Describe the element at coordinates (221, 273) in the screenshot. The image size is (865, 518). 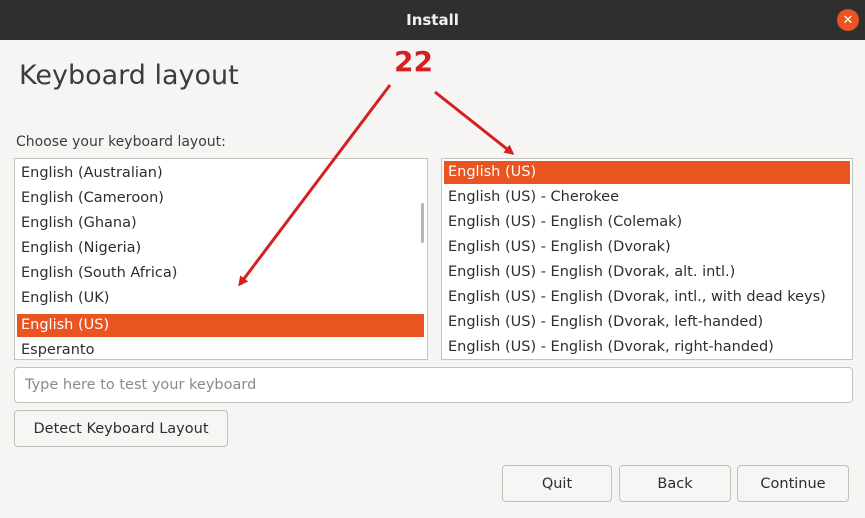
I see `list-item: English (South Africa)` at that location.